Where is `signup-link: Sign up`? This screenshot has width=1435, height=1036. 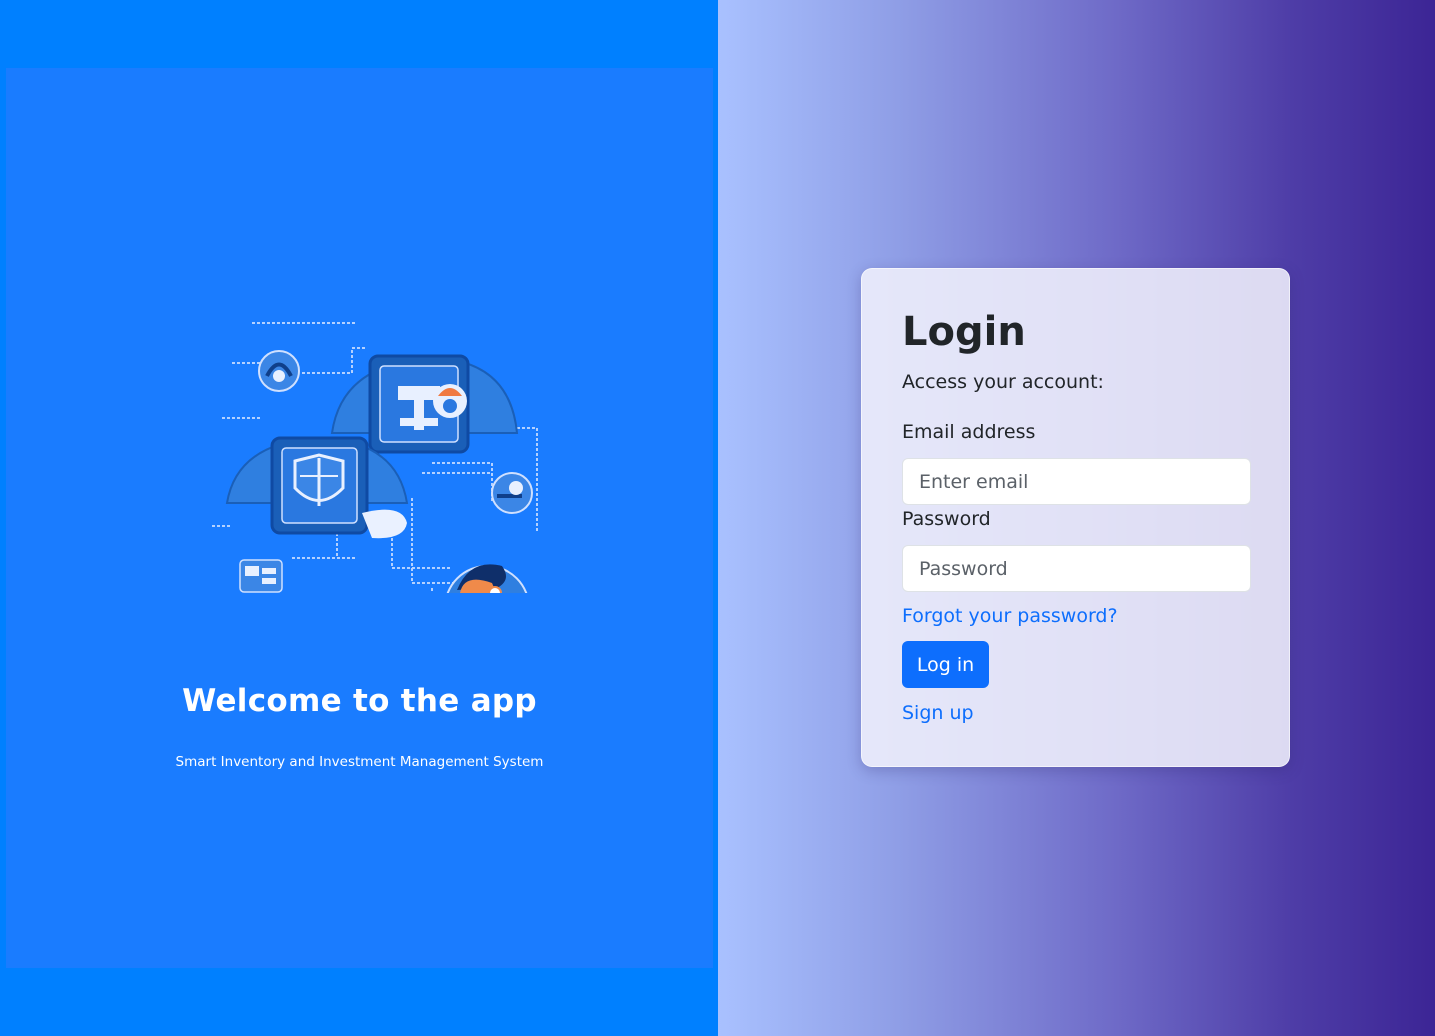
signup-link: Sign up is located at coordinates (938, 713).